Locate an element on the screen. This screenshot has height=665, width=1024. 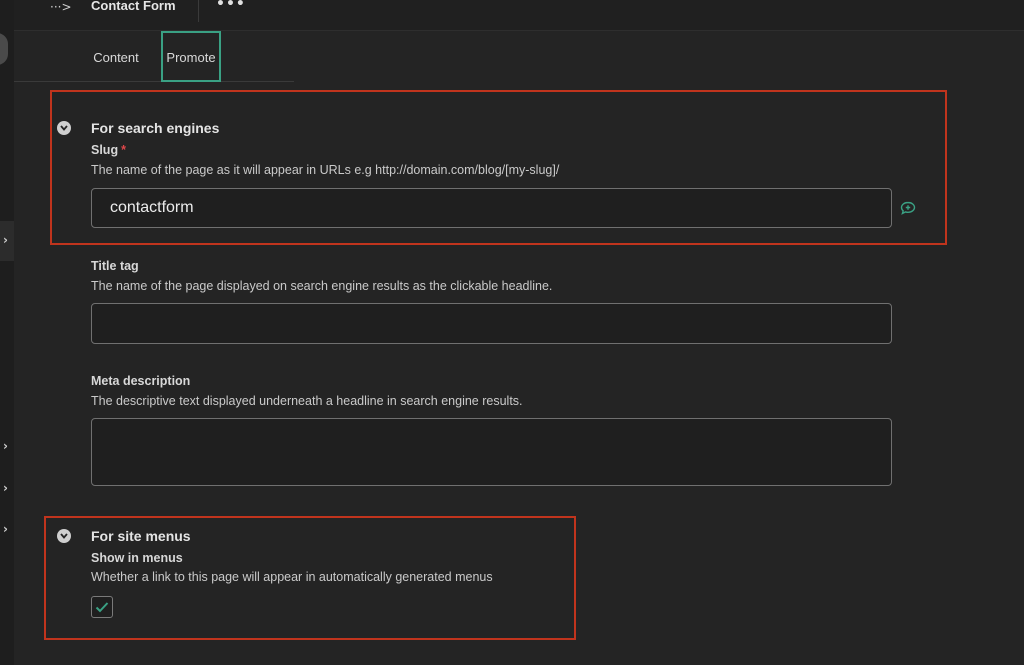
slug-label: Slug * is located at coordinates (108, 150).